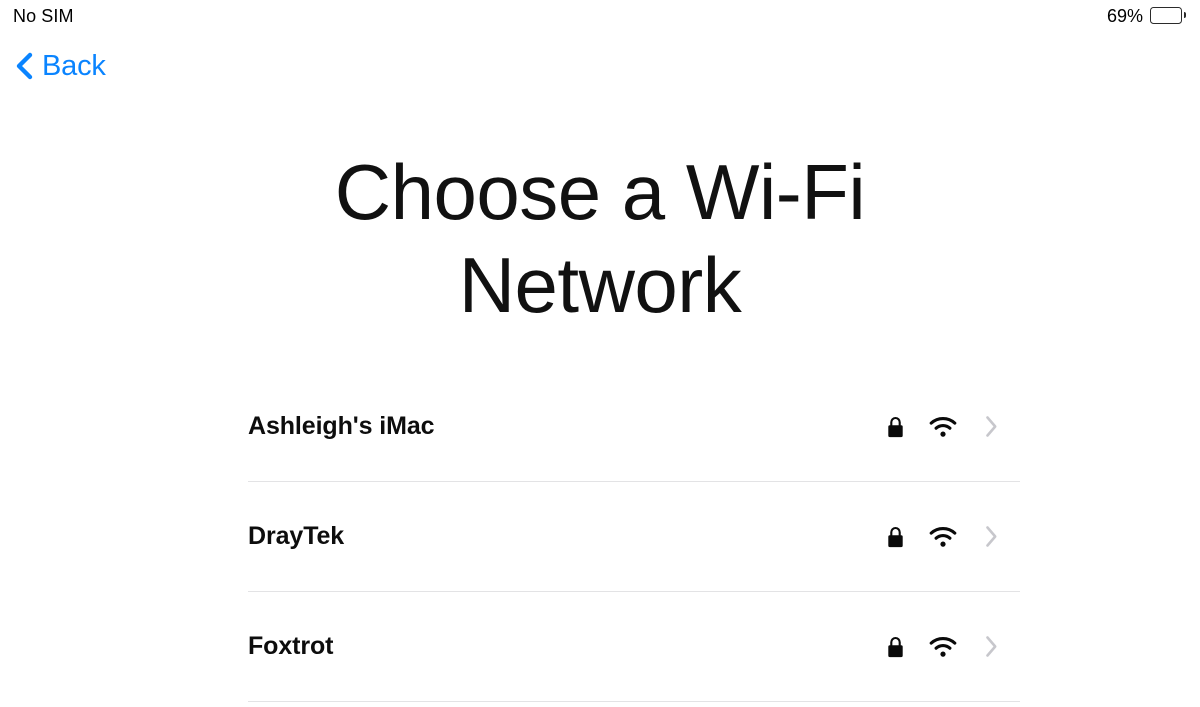 This screenshot has width=1200, height=707. What do you see at coordinates (1124, 16) in the screenshot?
I see `battery-percentage-label: 69%` at bounding box center [1124, 16].